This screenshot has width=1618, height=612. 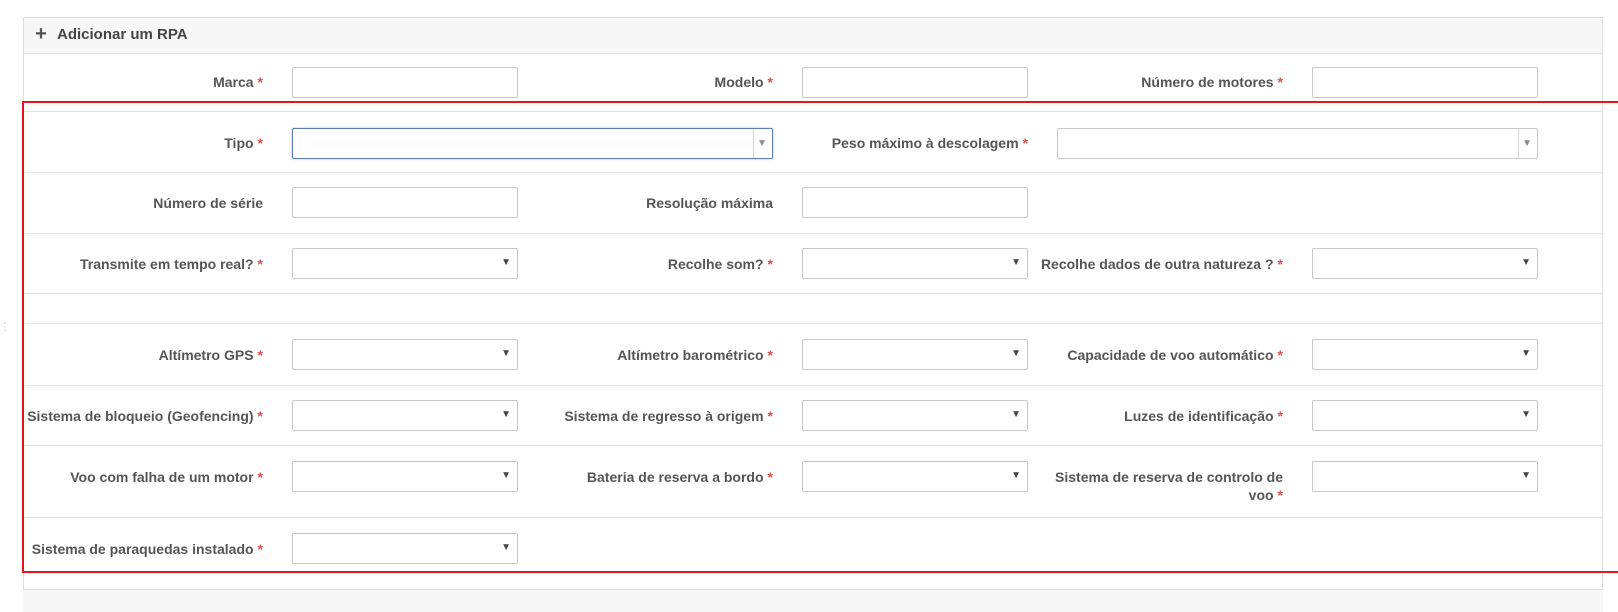 What do you see at coordinates (1425, 354) in the screenshot?
I see `capacidade-voo-auto-select: ▼` at bounding box center [1425, 354].